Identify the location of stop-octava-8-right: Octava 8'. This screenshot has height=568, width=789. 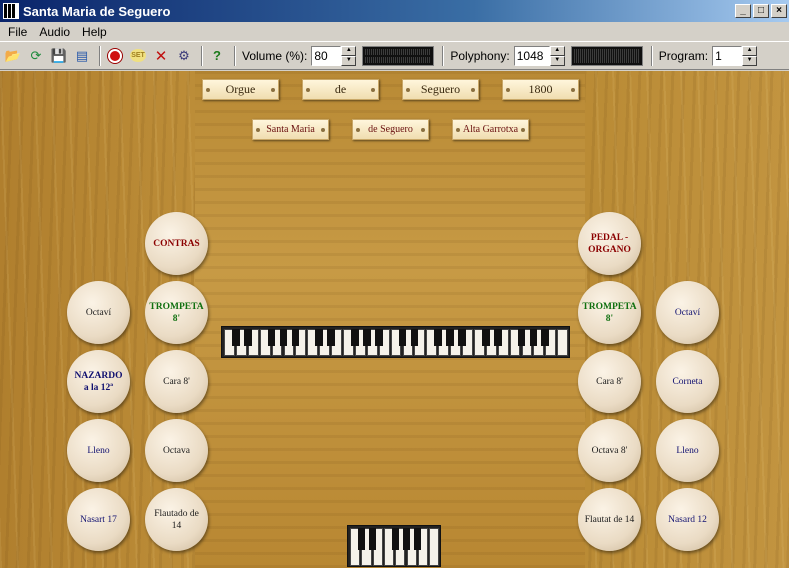
(609, 450).